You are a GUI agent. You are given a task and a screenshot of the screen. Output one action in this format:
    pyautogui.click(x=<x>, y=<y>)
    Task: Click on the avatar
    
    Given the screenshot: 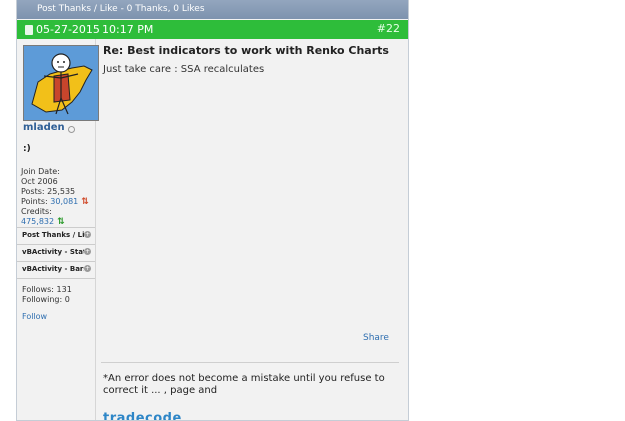 What is the action you would take?
    pyautogui.click(x=61, y=83)
    